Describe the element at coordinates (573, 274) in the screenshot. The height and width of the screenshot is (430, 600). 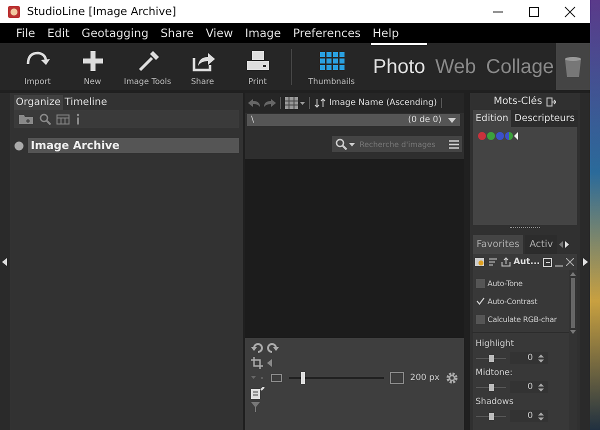
I see `up-arrow-icon` at that location.